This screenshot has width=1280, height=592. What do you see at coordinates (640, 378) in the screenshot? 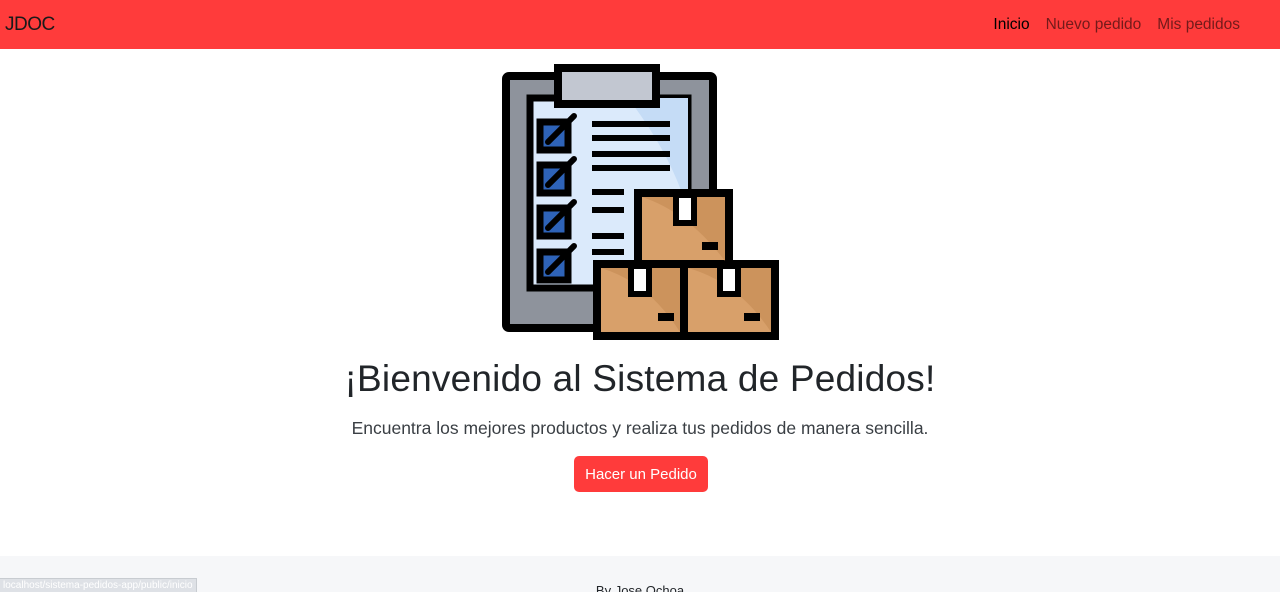
I see `page-title: ¡Bienvenido al Sistema de Pedidos!` at bounding box center [640, 378].